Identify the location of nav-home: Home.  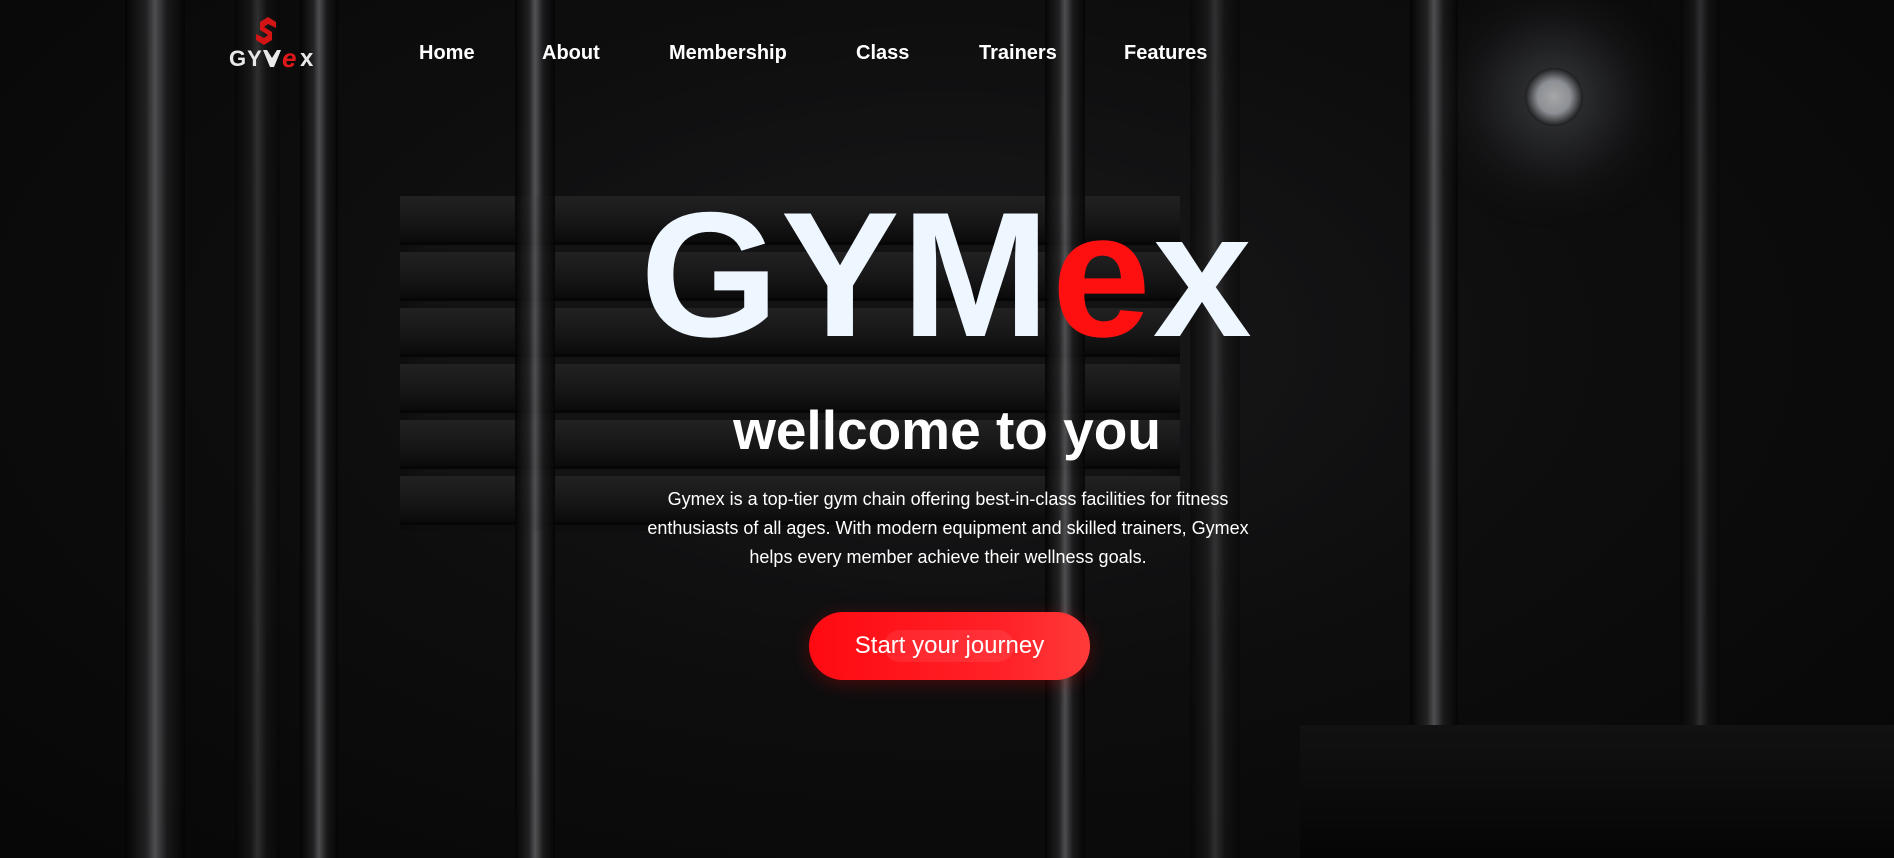
(447, 53).